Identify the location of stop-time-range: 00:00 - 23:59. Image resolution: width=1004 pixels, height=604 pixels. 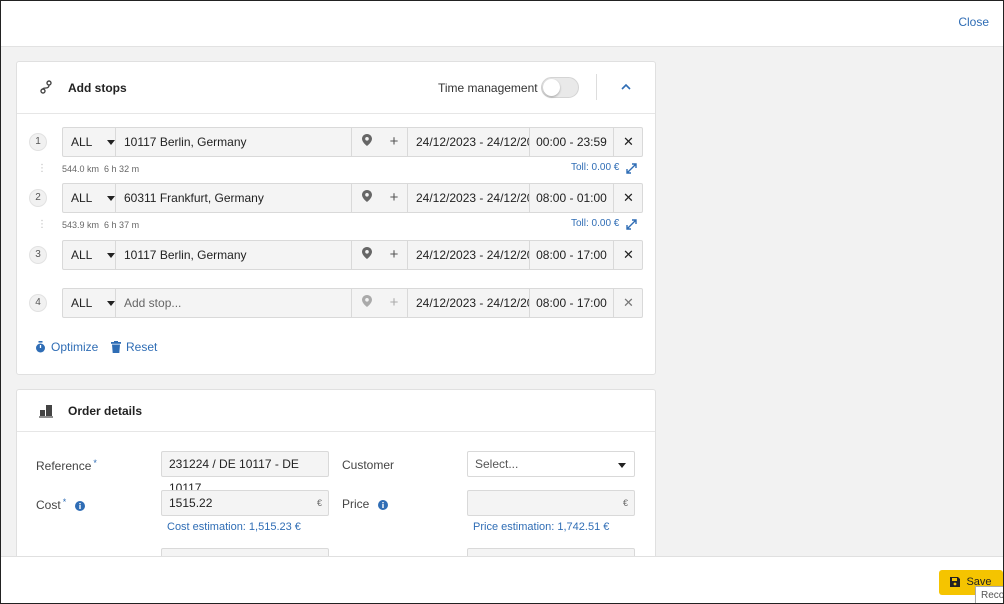
(571, 142).